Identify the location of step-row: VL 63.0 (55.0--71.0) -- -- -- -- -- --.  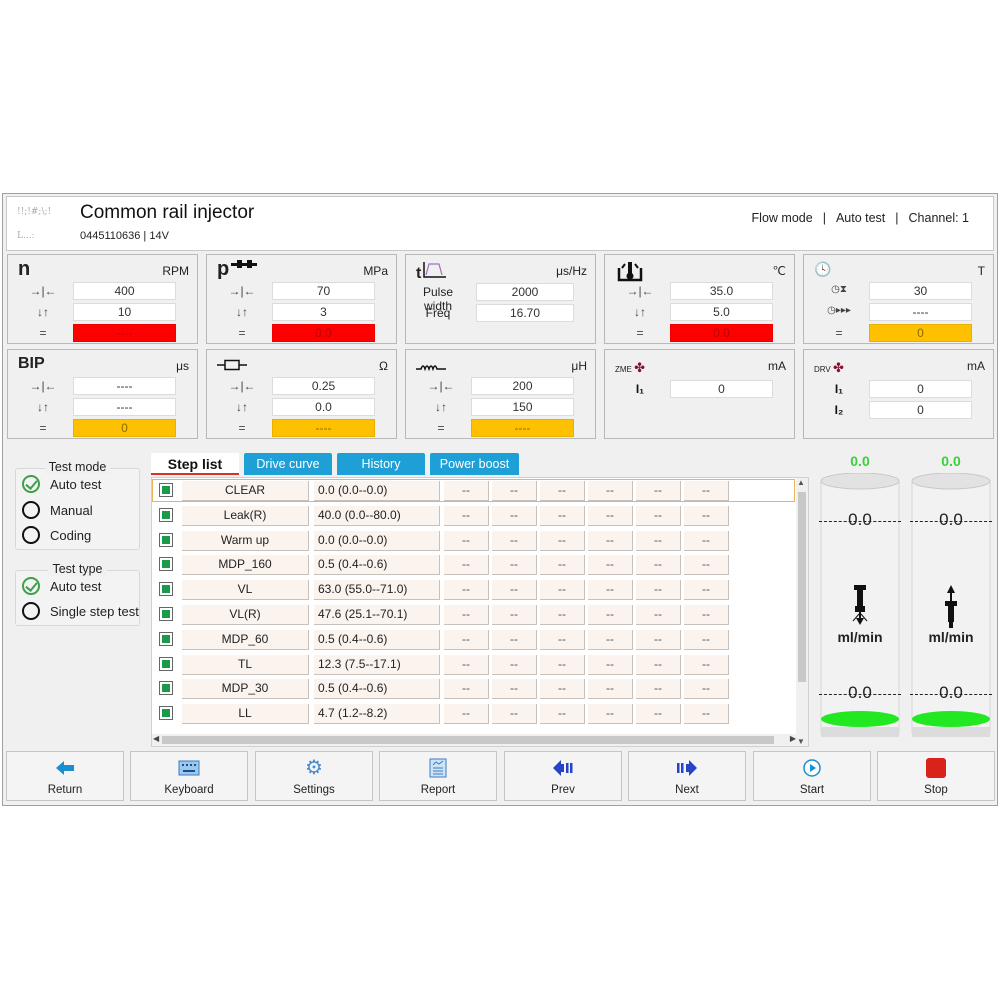
(474, 590).